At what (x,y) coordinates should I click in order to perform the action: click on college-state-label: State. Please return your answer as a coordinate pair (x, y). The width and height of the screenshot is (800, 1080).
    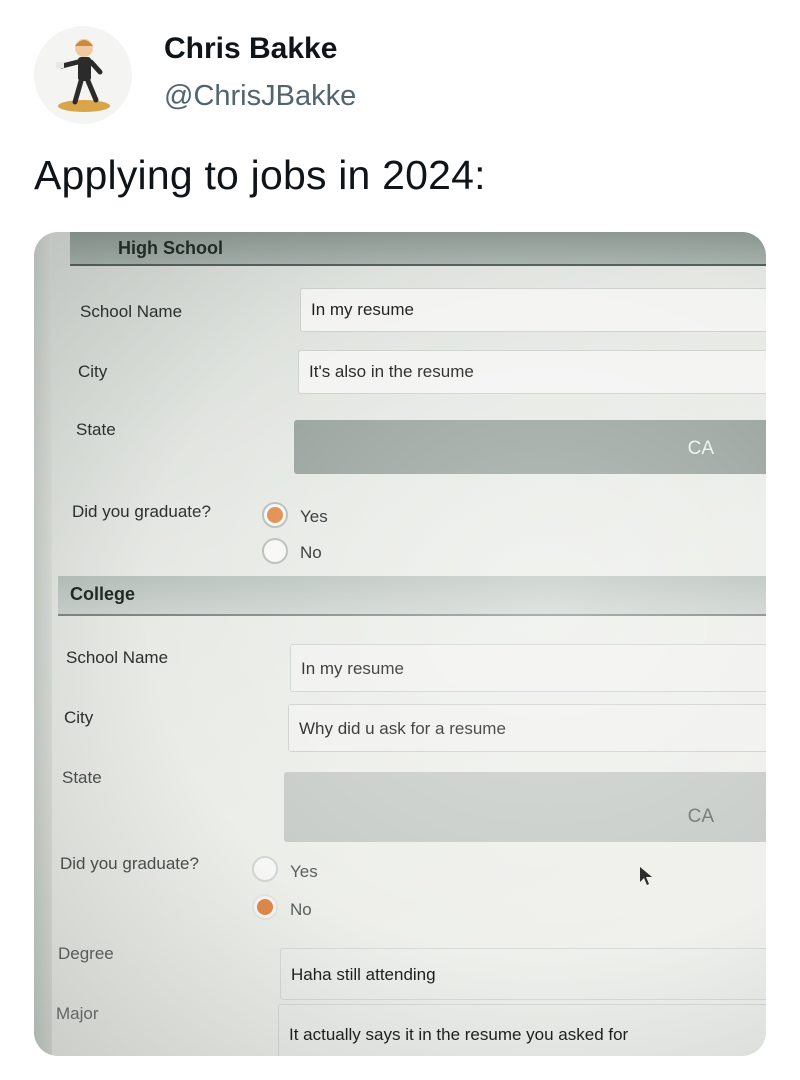
    Looking at the image, I should click on (82, 777).